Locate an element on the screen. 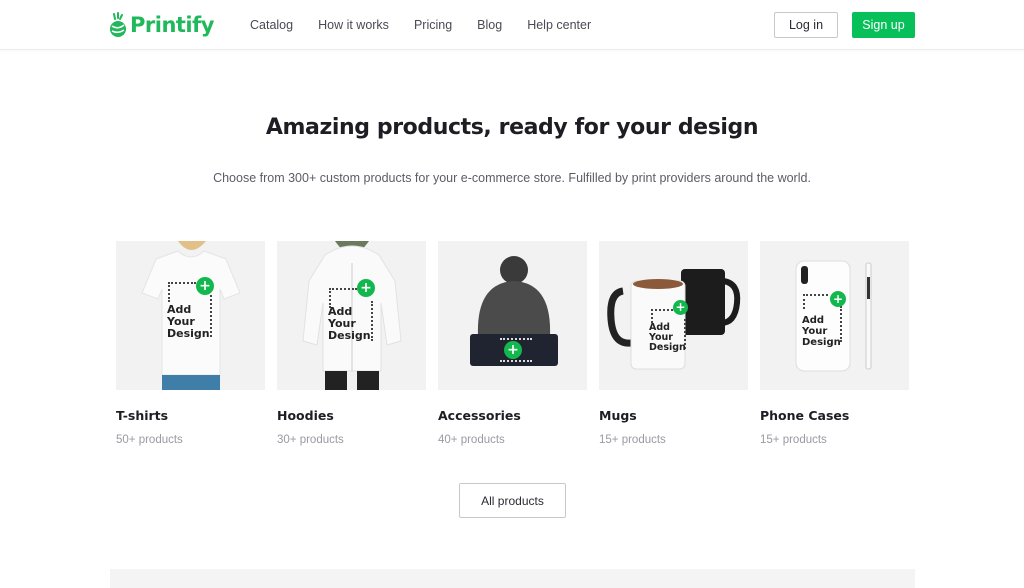 Image resolution: width=1024 pixels, height=588 pixels. product-card-accessories: + Accessories 40+ products is located at coordinates (512, 343).